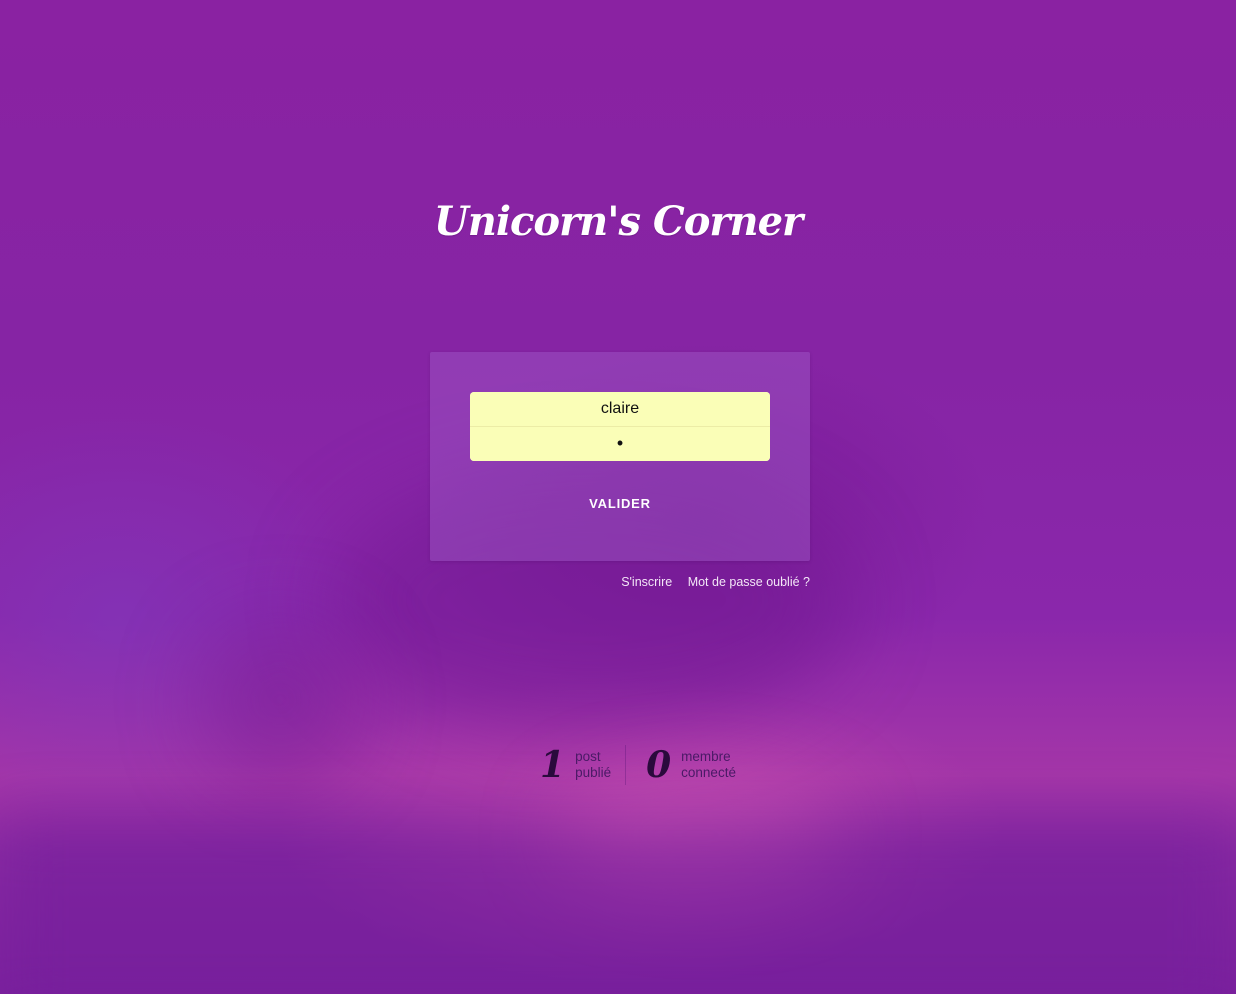  I want to click on stat-members-label: membre connecté, so click(708, 765).